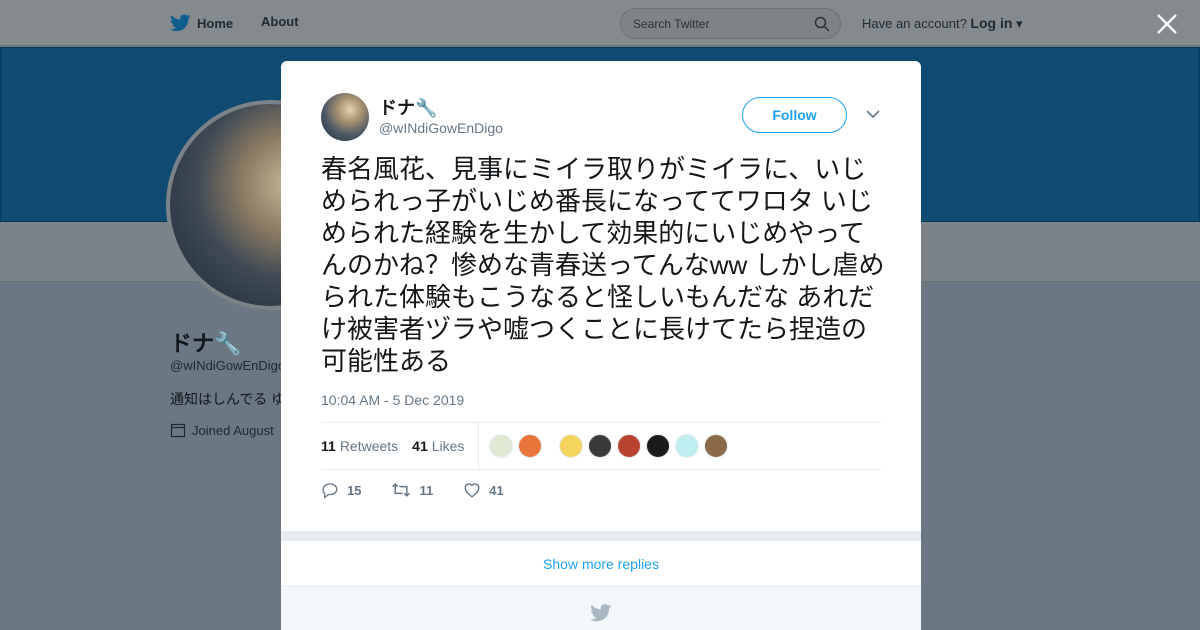 Image resolution: width=1200 pixels, height=630 pixels. I want to click on follow-button: Follow, so click(794, 115).